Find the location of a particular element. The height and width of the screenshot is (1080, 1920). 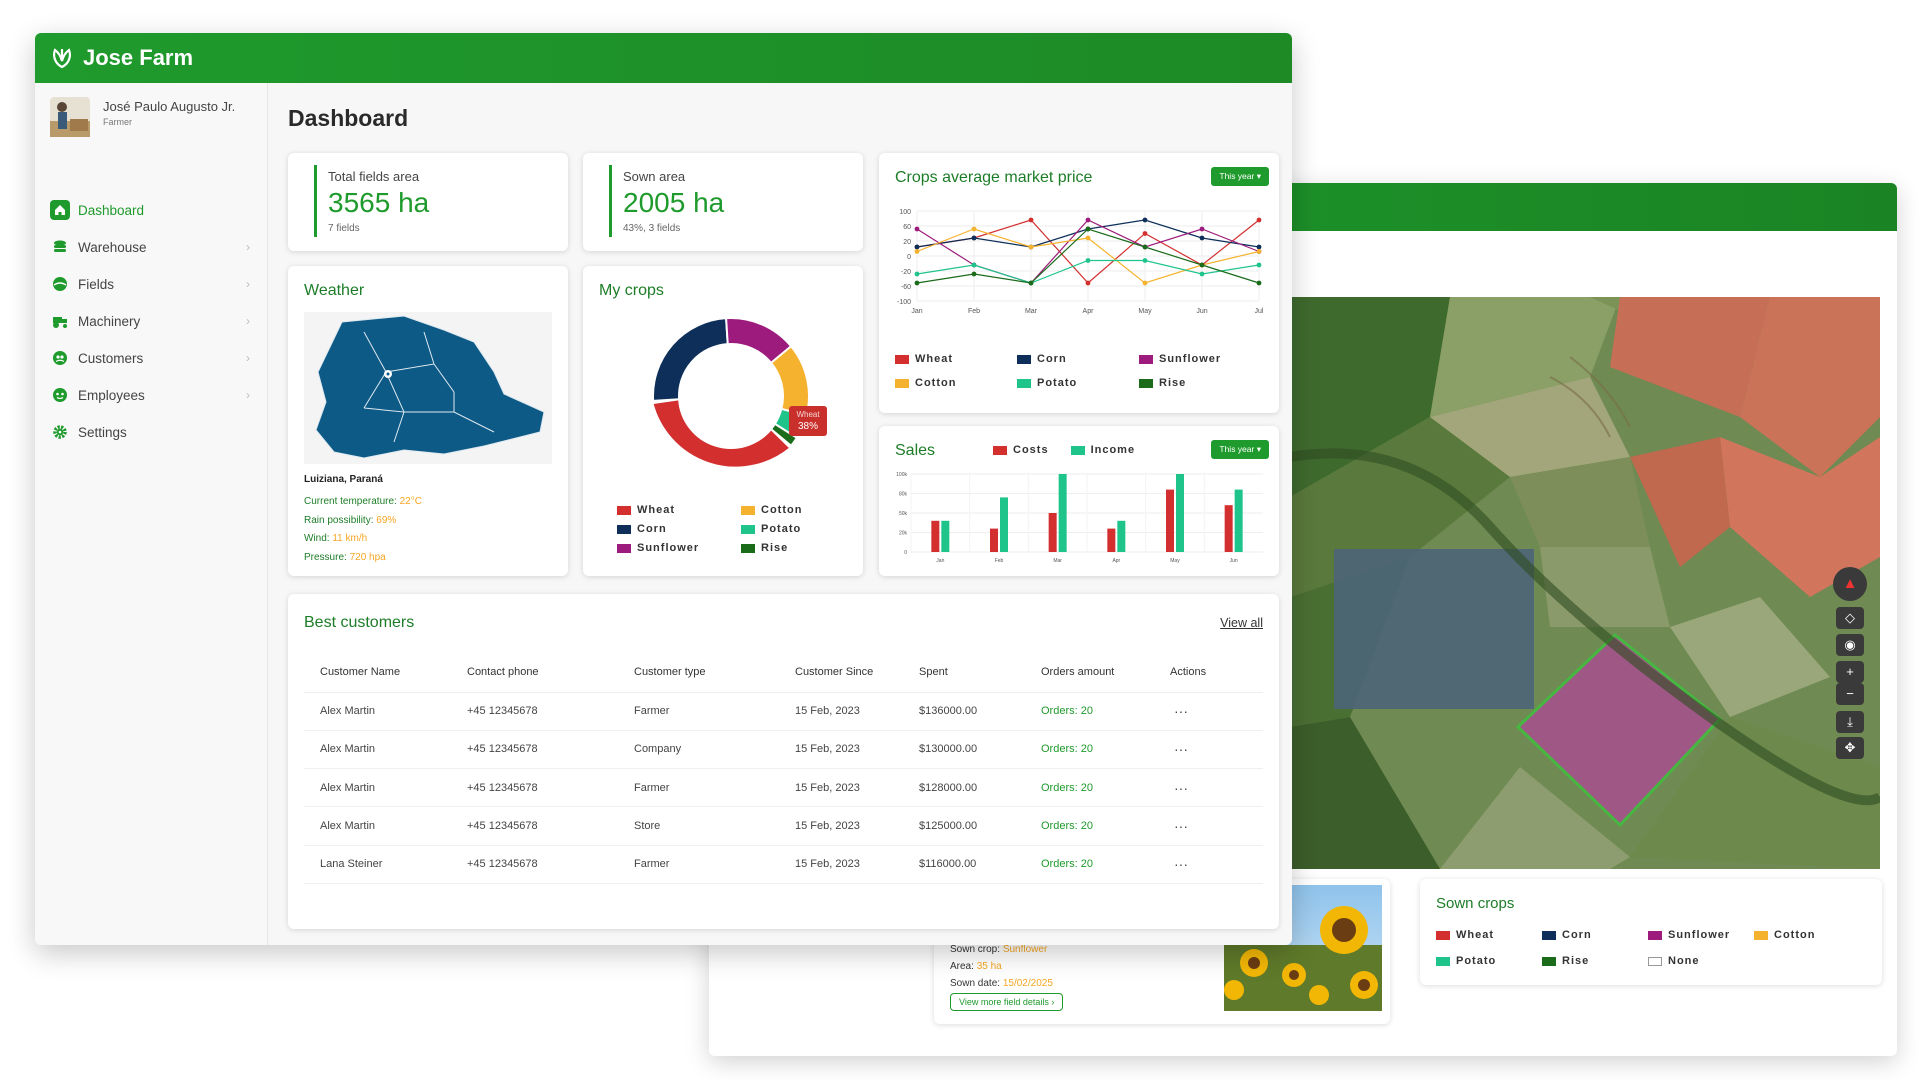

table-cell: $125000.00 is located at coordinates (948, 826).